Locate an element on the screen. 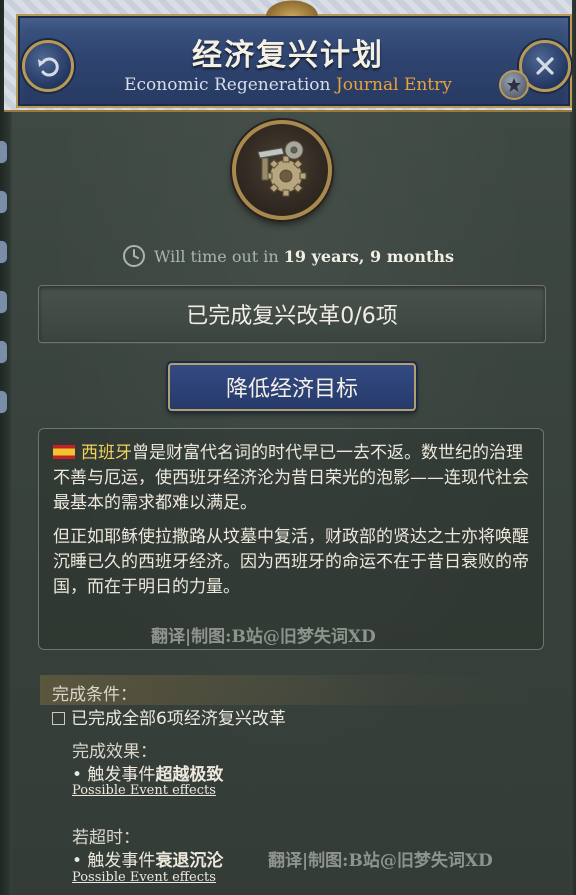 The width and height of the screenshot is (576, 895). journal-emblem is located at coordinates (282, 170).